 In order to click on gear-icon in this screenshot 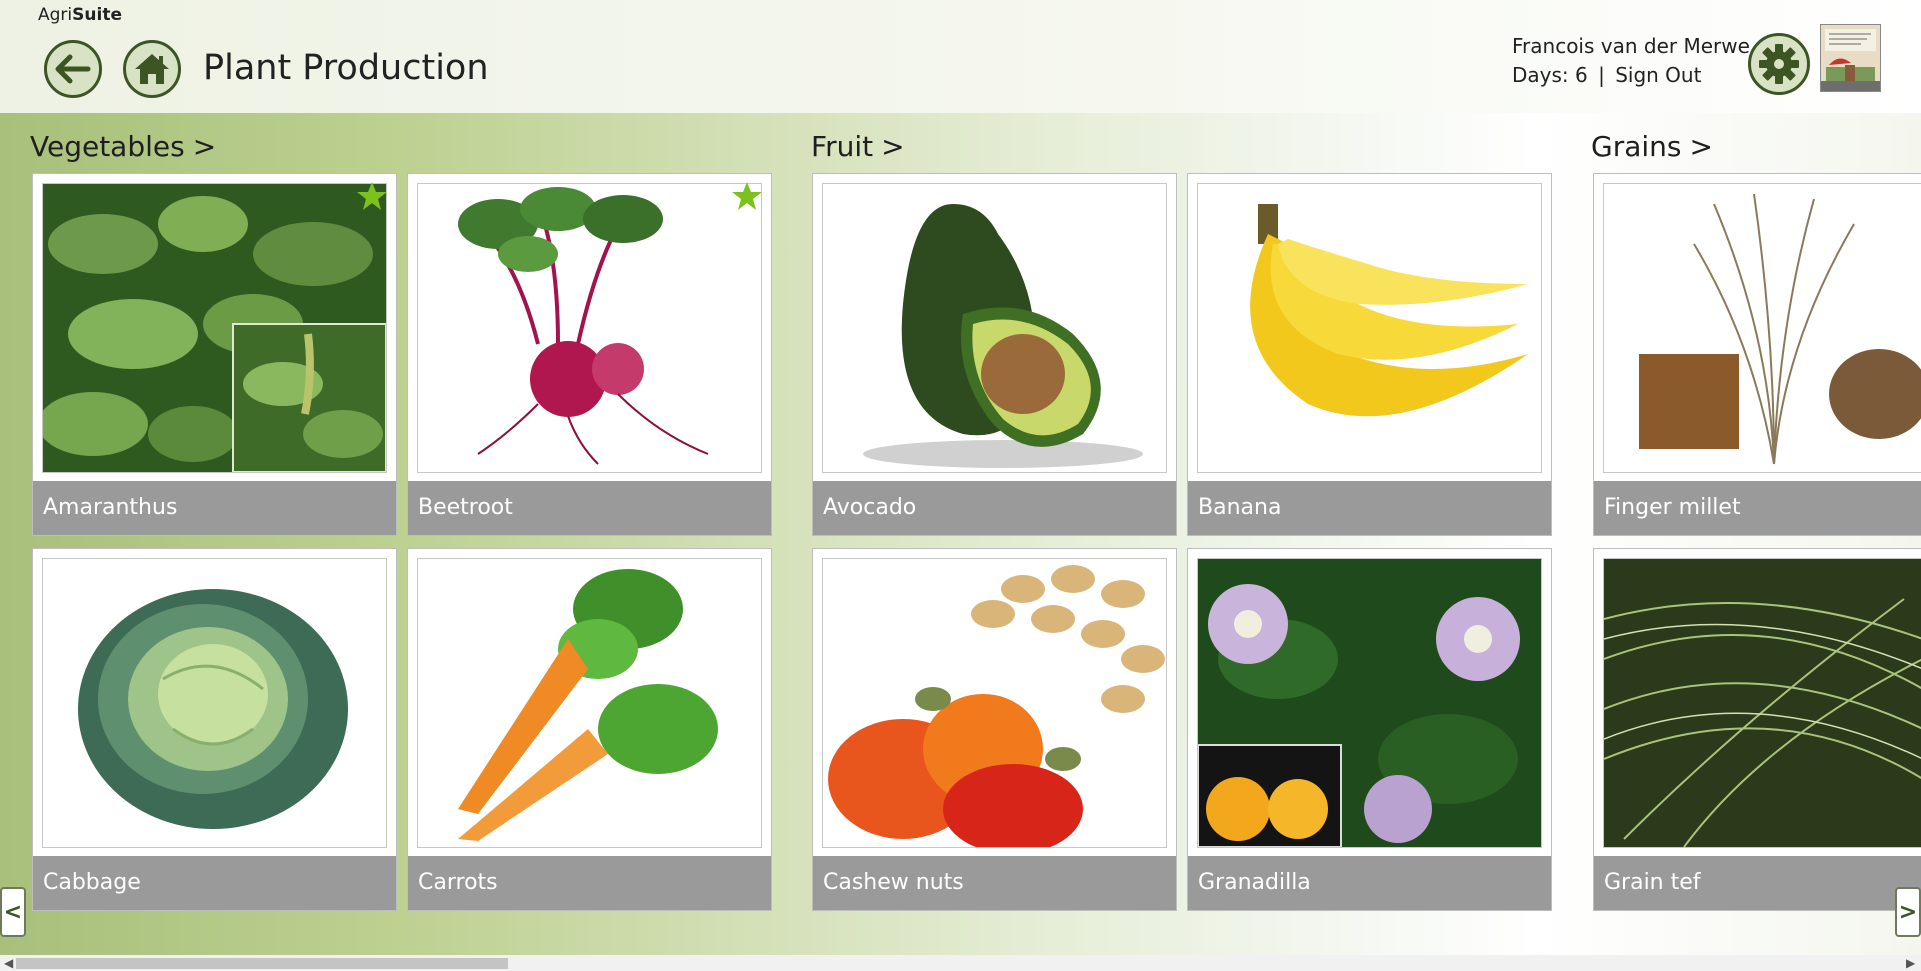, I will do `click(1779, 64)`.